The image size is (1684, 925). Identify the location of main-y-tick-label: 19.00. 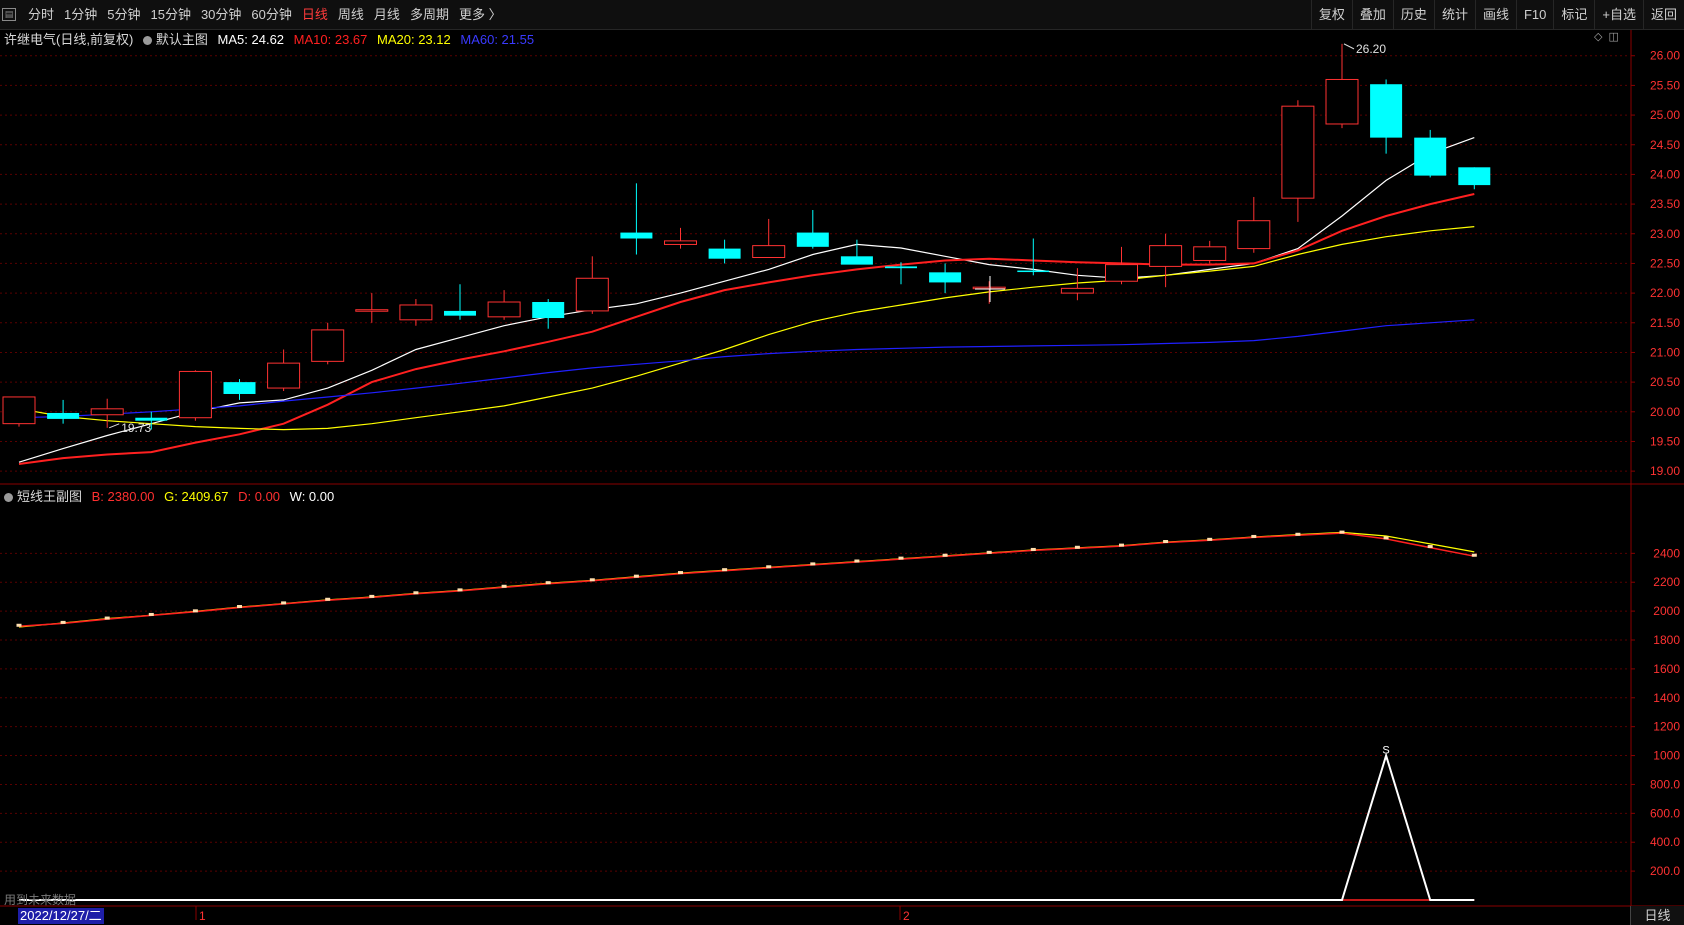
(1665, 471).